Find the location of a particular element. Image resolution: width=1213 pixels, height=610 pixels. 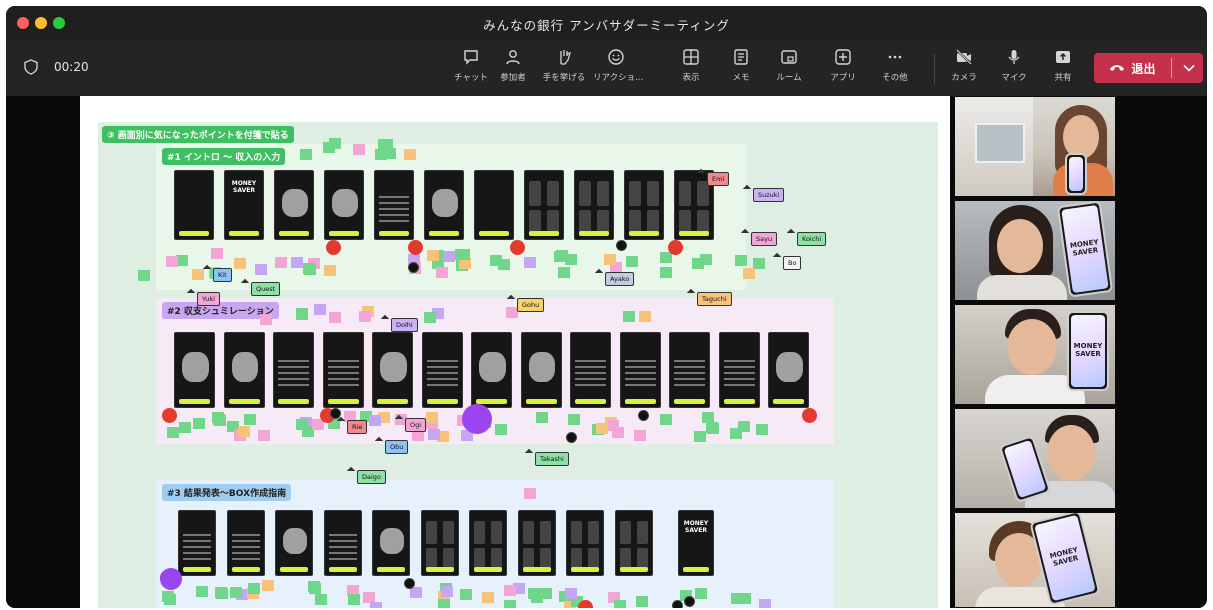

chat-button: チャット is located at coordinates (471, 65).